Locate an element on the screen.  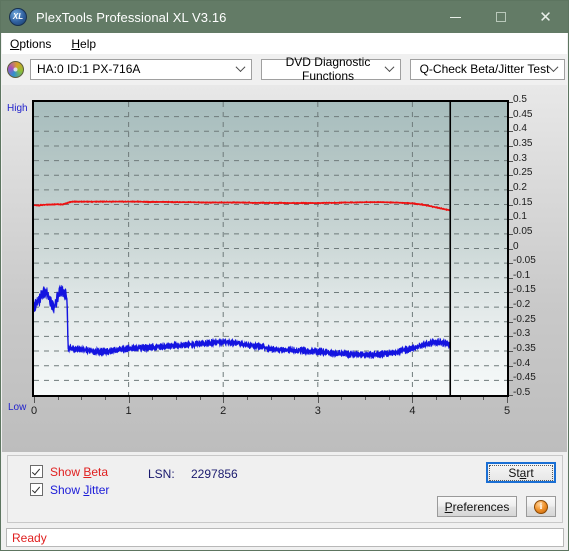
y-tick-label: 0.15 is located at coordinates (523, 202).